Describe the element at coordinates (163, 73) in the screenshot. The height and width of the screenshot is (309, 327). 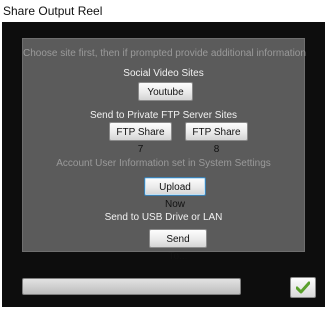
I see `social-sites-heading: Social Video Sites` at that location.